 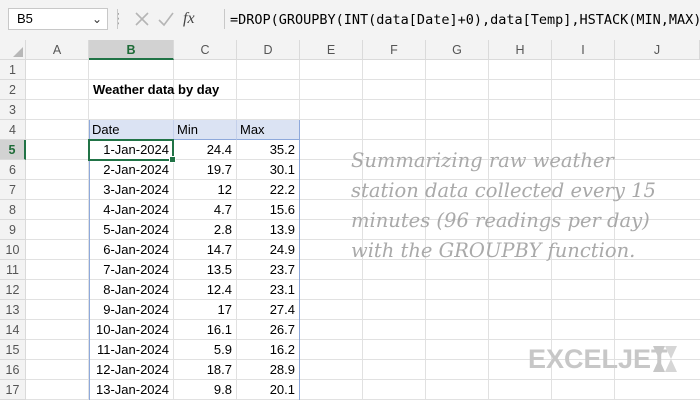 I want to click on row-header: 11, so click(x=13, y=270).